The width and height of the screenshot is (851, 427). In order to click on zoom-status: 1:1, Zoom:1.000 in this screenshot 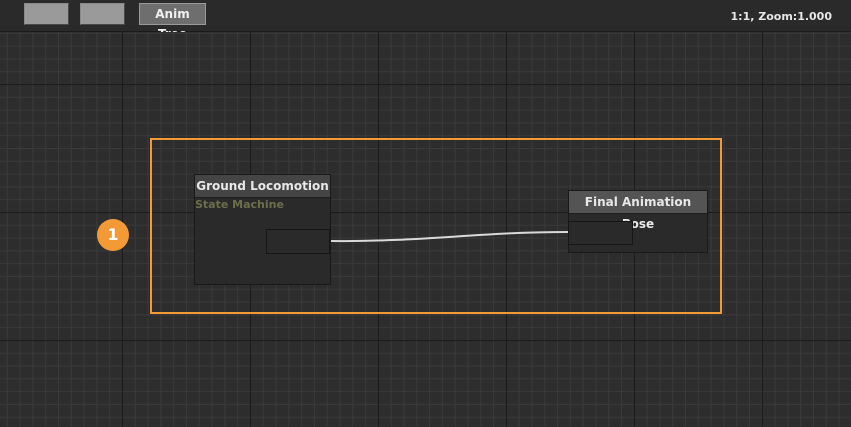, I will do `click(781, 16)`.